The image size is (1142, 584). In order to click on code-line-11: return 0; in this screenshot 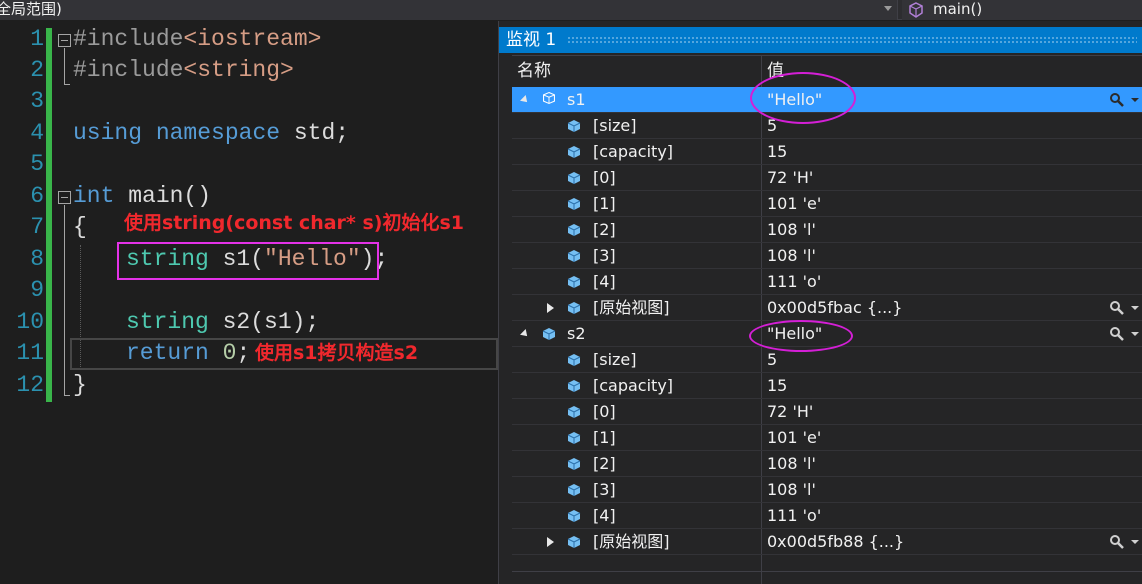, I will do `click(188, 353)`.